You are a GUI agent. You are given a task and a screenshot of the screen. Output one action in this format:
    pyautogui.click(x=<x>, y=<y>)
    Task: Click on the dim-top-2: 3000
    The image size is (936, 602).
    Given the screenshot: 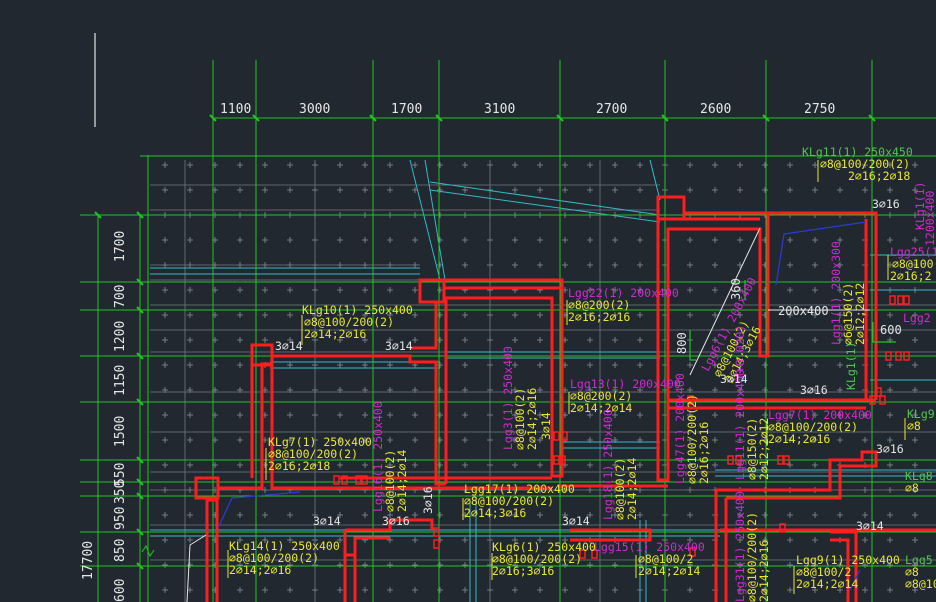 What is the action you would take?
    pyautogui.click(x=314, y=109)
    